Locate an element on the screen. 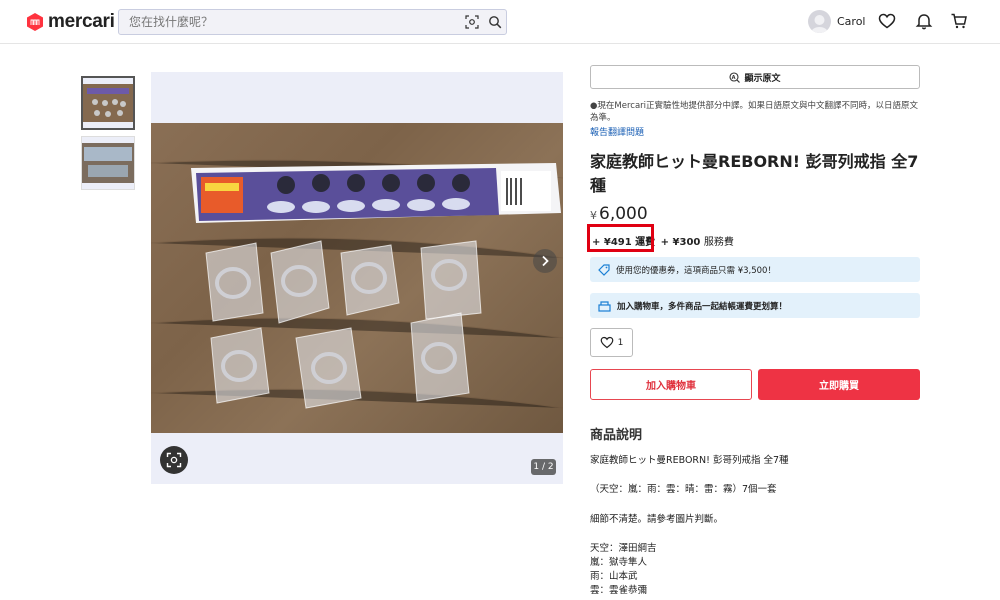 The height and width of the screenshot is (600, 1000). shipping-fee-highlight is located at coordinates (620, 238).